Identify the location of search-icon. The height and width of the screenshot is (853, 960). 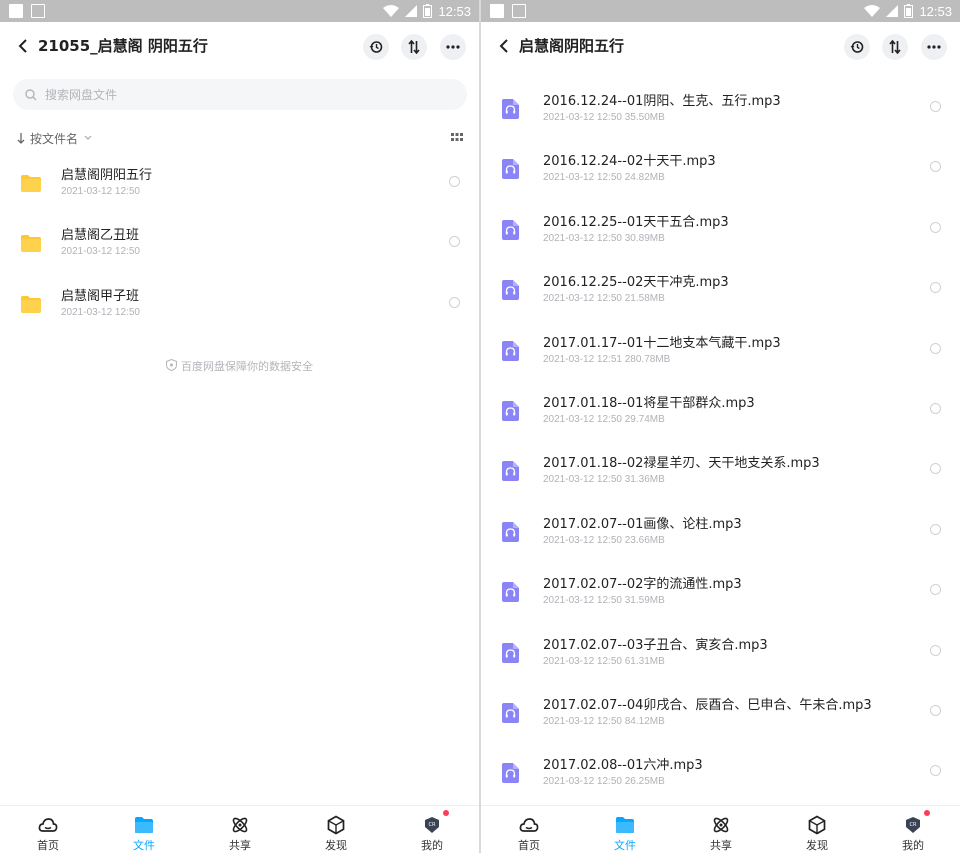
(31, 94).